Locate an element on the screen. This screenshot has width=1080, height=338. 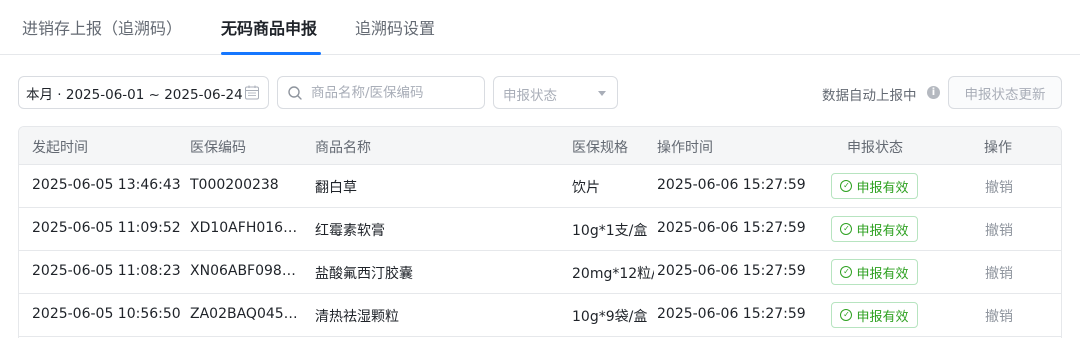
column-header-status: 申报状态 is located at coordinates (875, 148).